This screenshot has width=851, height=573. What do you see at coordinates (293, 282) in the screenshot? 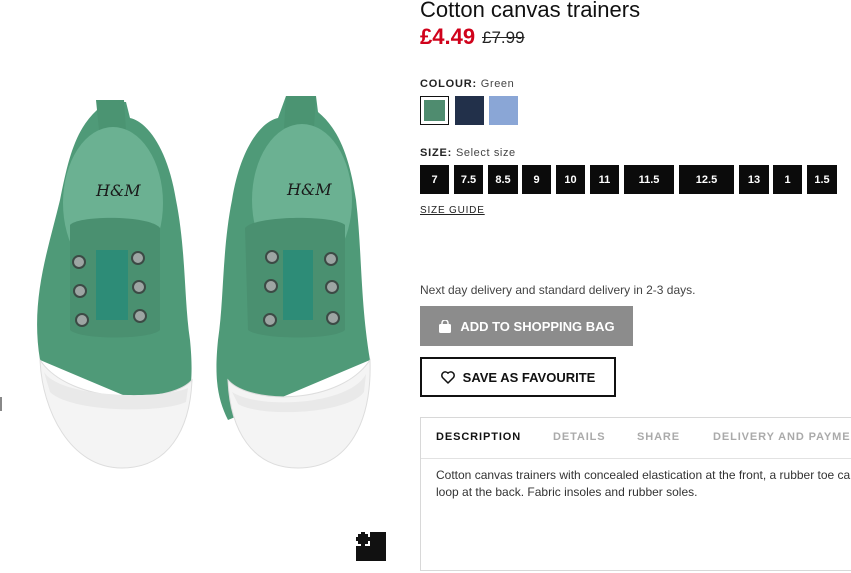
I see `right-shoe: H&M` at bounding box center [293, 282].